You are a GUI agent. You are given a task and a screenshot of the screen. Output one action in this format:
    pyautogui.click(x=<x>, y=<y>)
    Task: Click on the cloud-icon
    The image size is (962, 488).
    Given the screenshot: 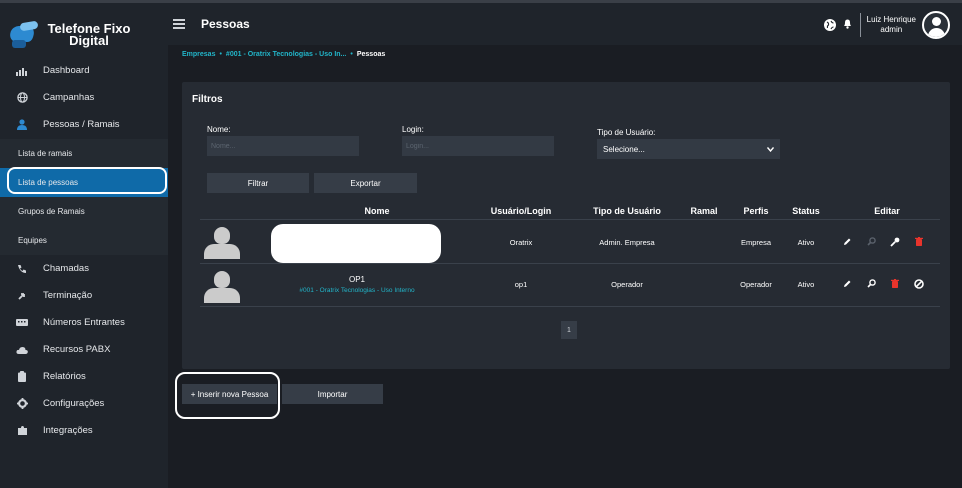 What is the action you would take?
    pyautogui.click(x=22, y=350)
    